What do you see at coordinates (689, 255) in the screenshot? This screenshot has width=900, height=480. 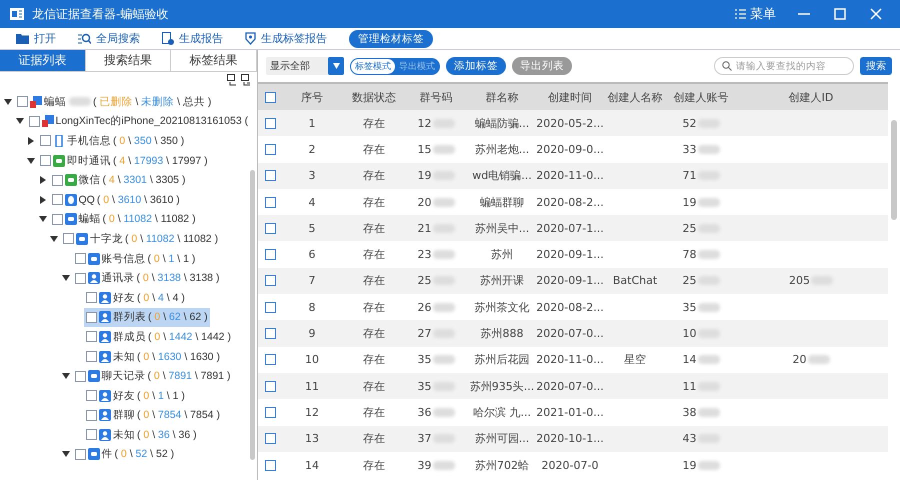 I see `table-cell: 78` at bounding box center [689, 255].